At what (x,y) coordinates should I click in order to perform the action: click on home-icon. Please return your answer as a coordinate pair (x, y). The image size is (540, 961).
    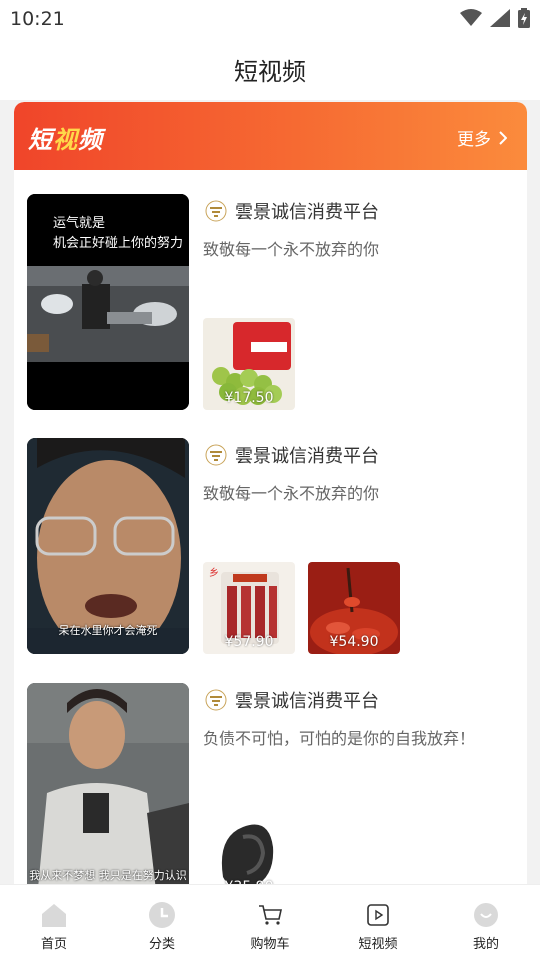
    Looking at the image, I should click on (54, 915).